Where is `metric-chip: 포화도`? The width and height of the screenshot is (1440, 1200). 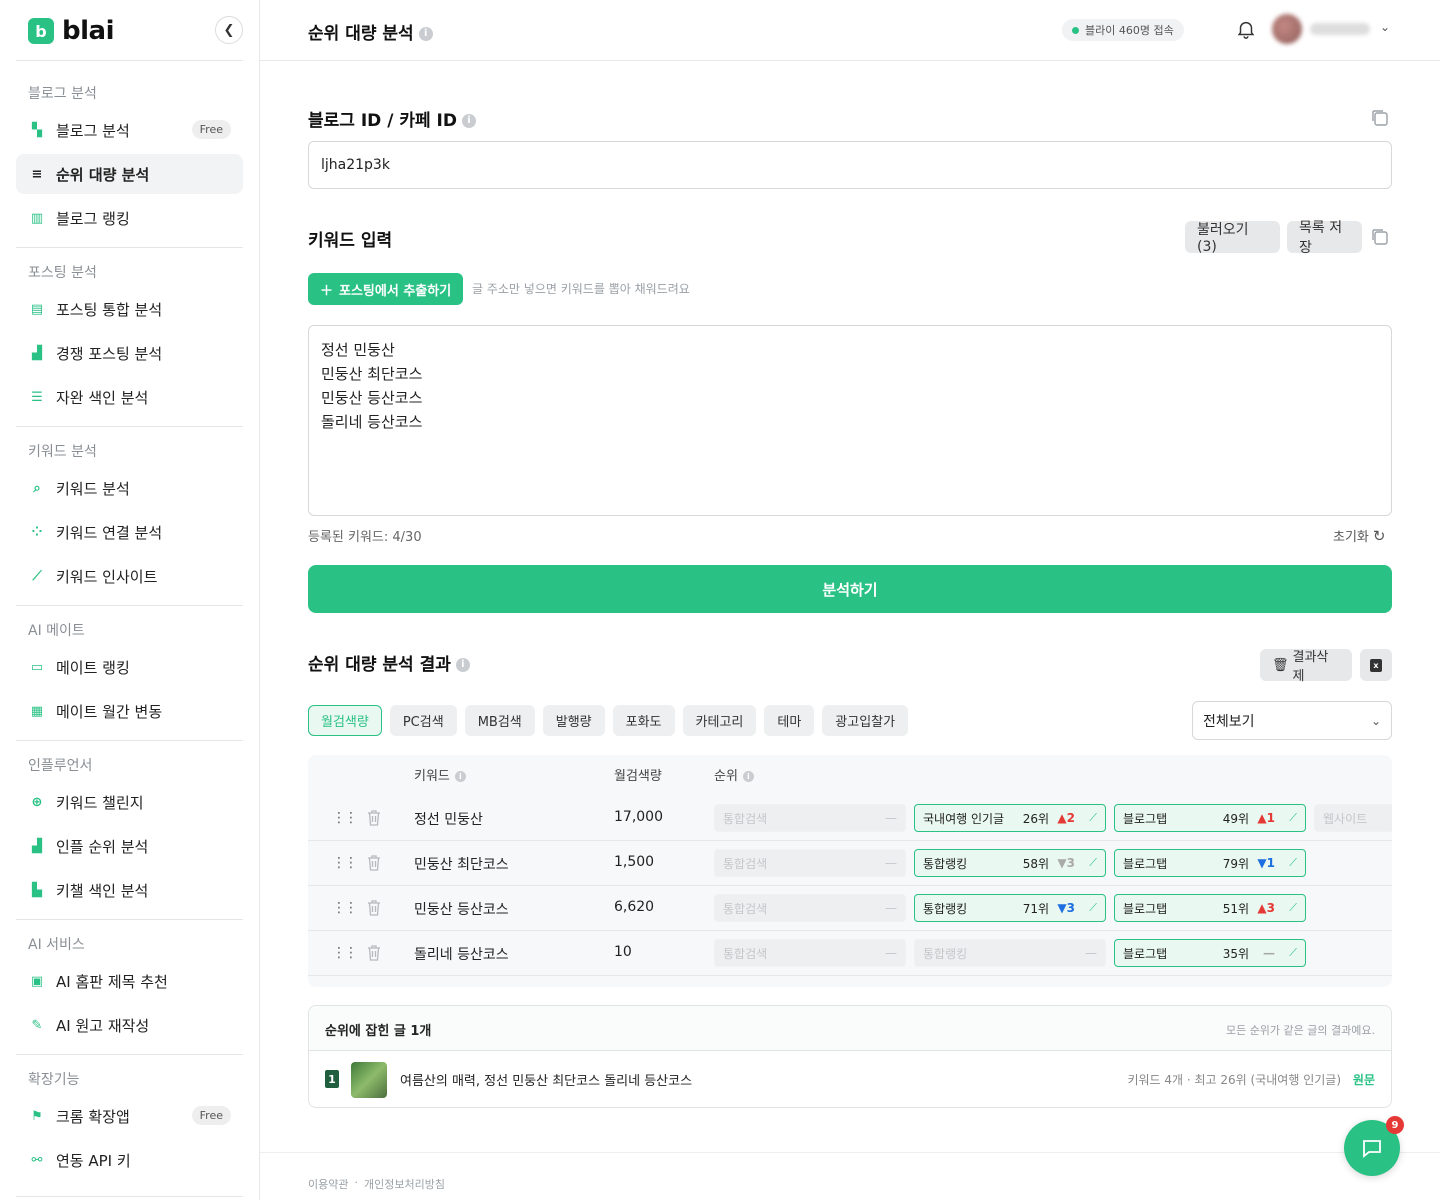 metric-chip: 포화도 is located at coordinates (643, 720).